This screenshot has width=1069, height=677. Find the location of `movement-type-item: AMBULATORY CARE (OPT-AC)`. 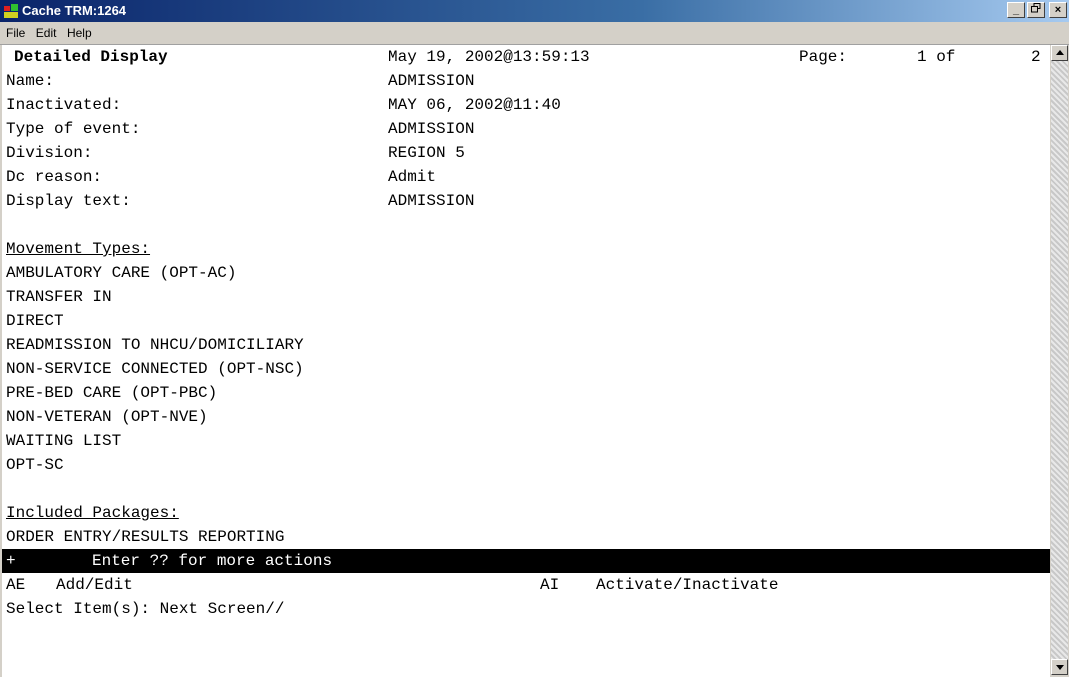

movement-type-item: AMBULATORY CARE (OPT-AC) is located at coordinates (121, 273).